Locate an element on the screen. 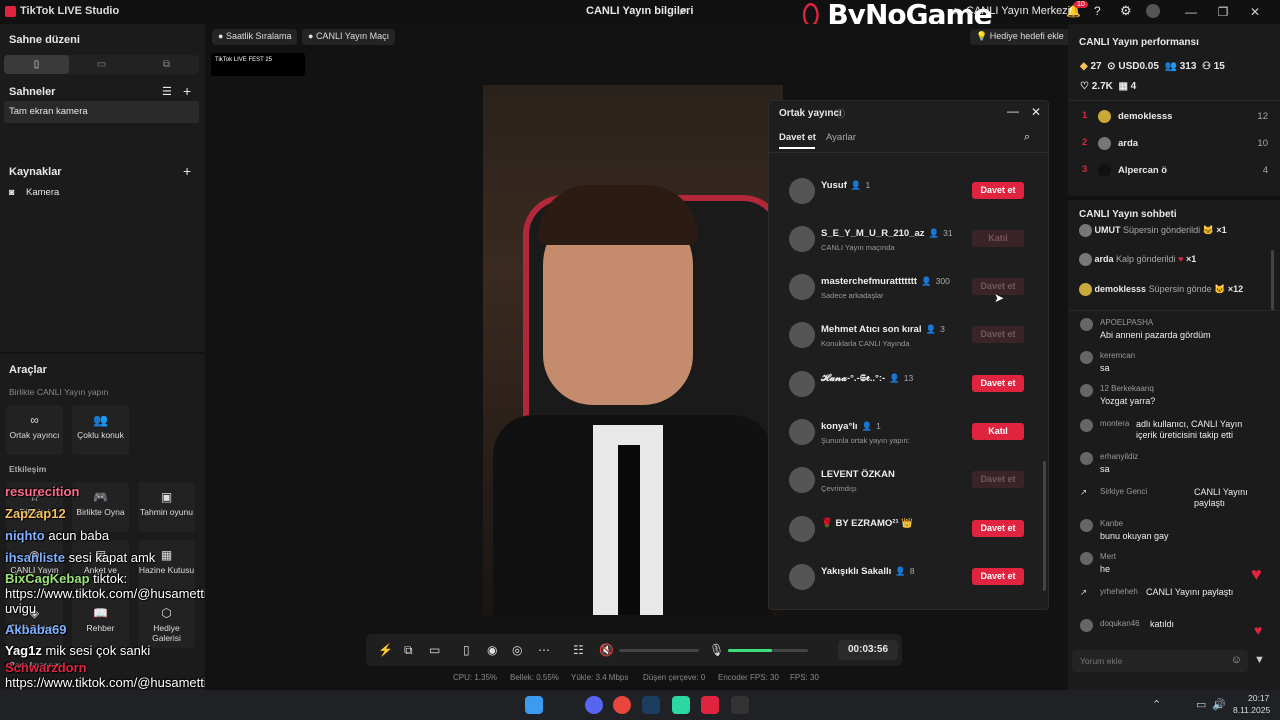 Image resolution: width=1280 pixels, height=720 pixels. record-icon: ◉ is located at coordinates (492, 650).